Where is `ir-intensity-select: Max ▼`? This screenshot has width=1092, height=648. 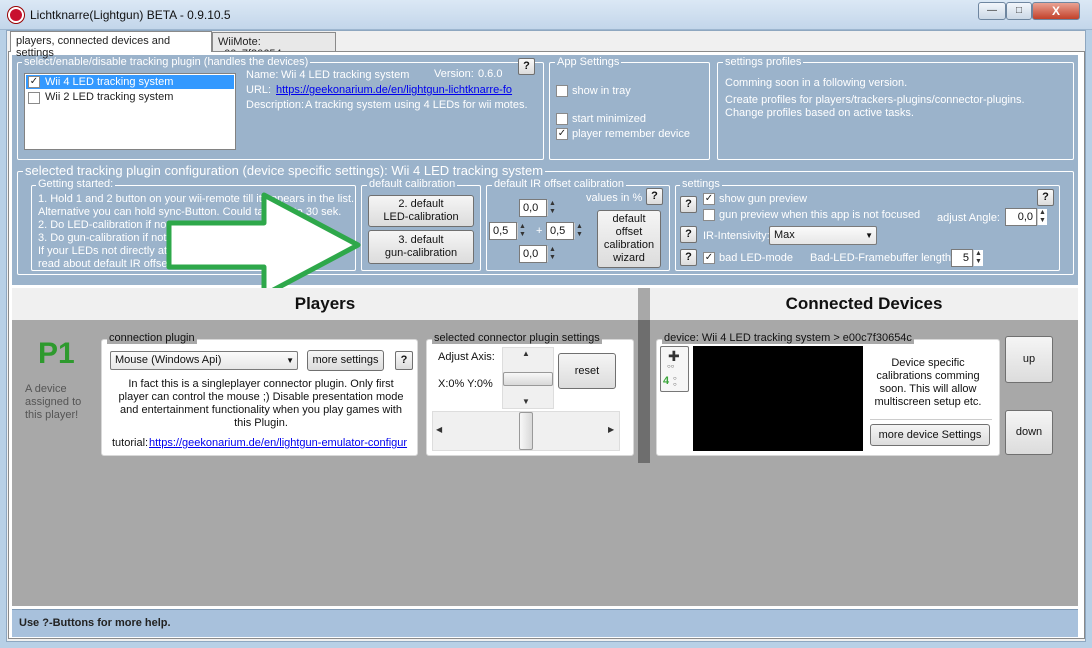 ir-intensity-select: Max ▼ is located at coordinates (823, 235).